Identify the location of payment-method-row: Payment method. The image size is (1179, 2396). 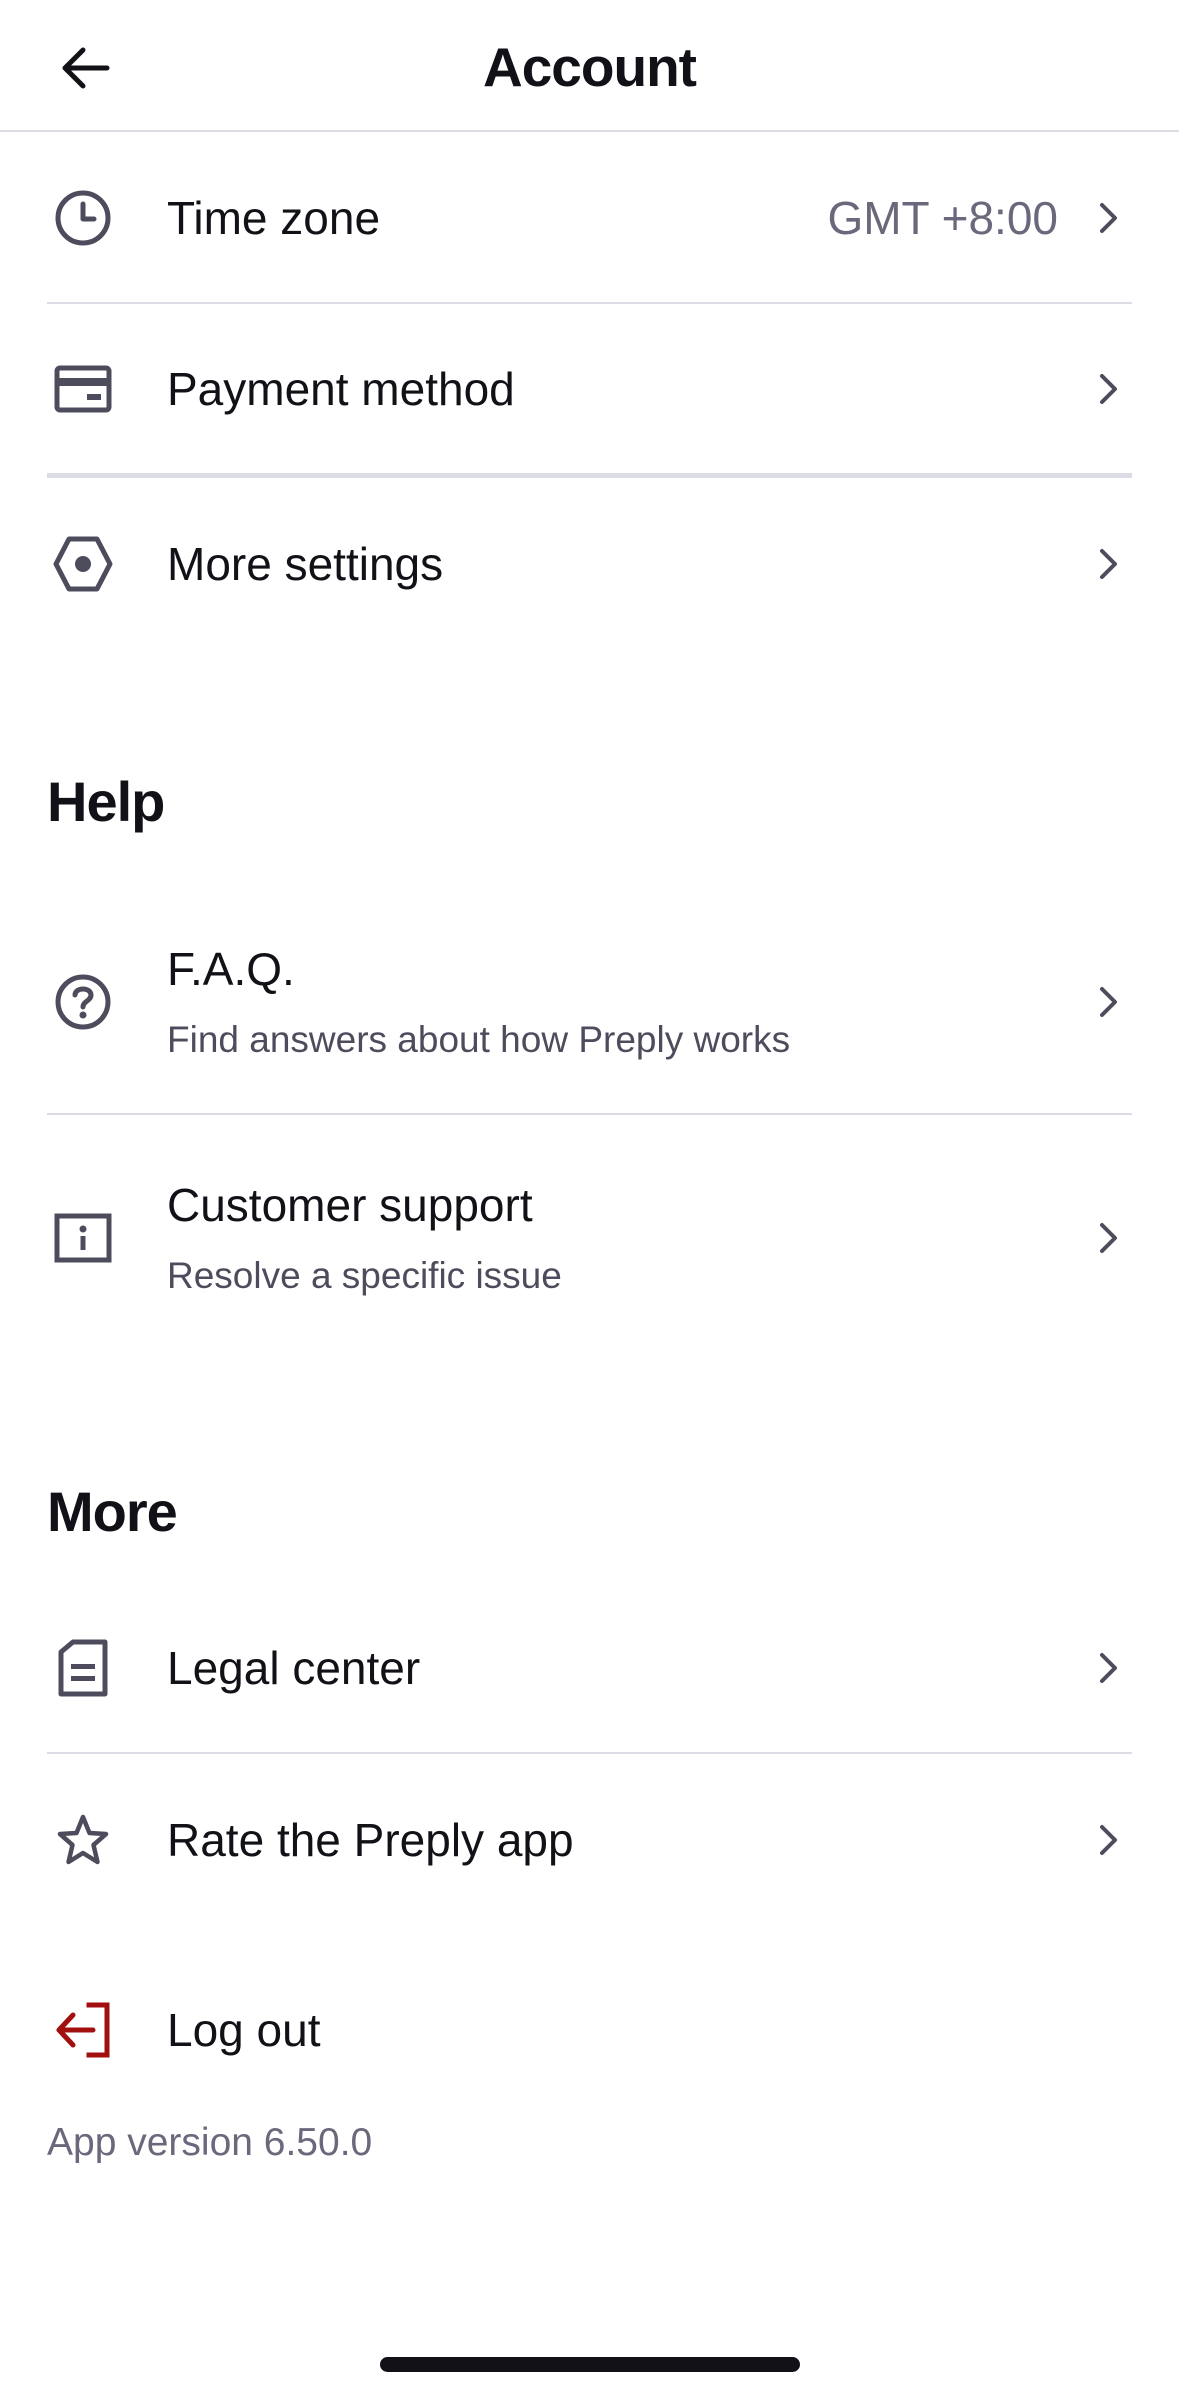
(589, 391).